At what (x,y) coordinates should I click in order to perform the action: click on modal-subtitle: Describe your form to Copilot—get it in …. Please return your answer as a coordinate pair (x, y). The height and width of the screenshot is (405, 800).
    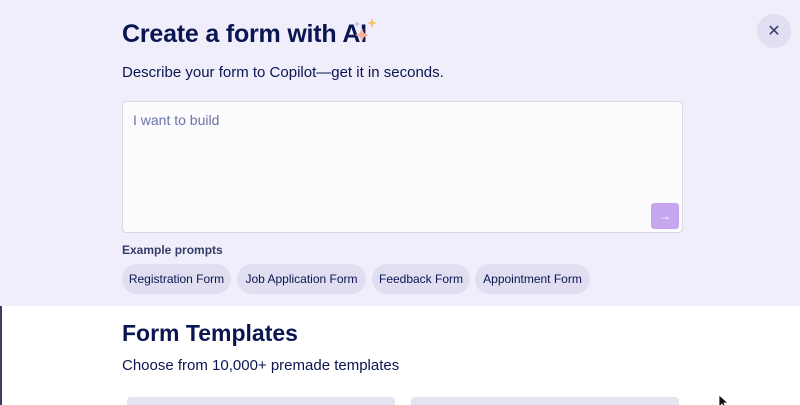
    Looking at the image, I should click on (283, 72).